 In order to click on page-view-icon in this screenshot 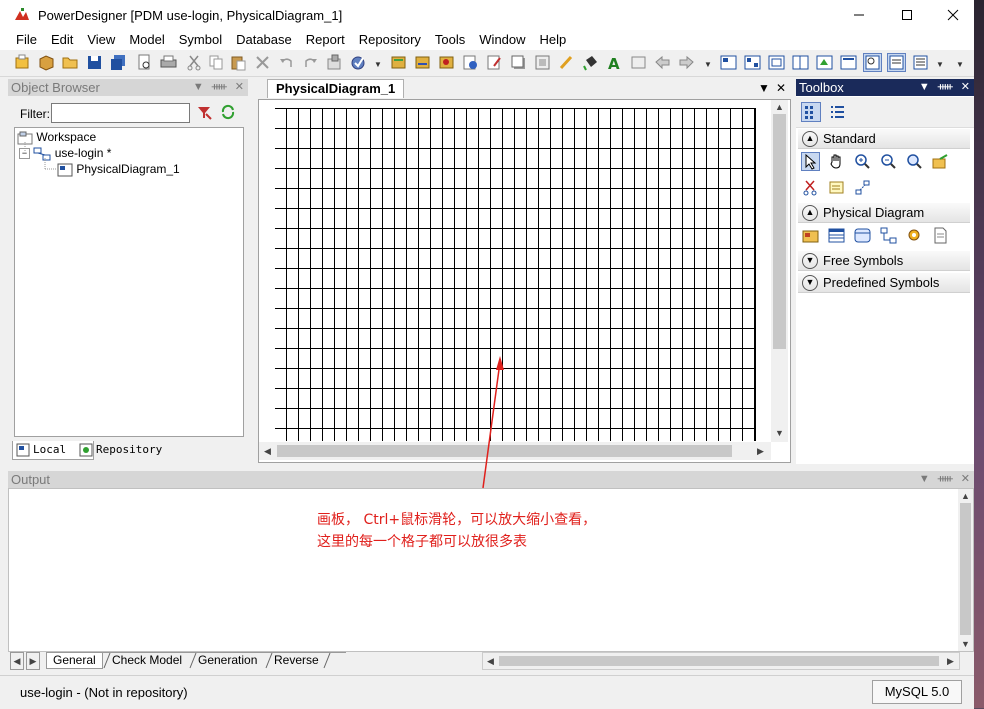, I will do `click(776, 62)`.